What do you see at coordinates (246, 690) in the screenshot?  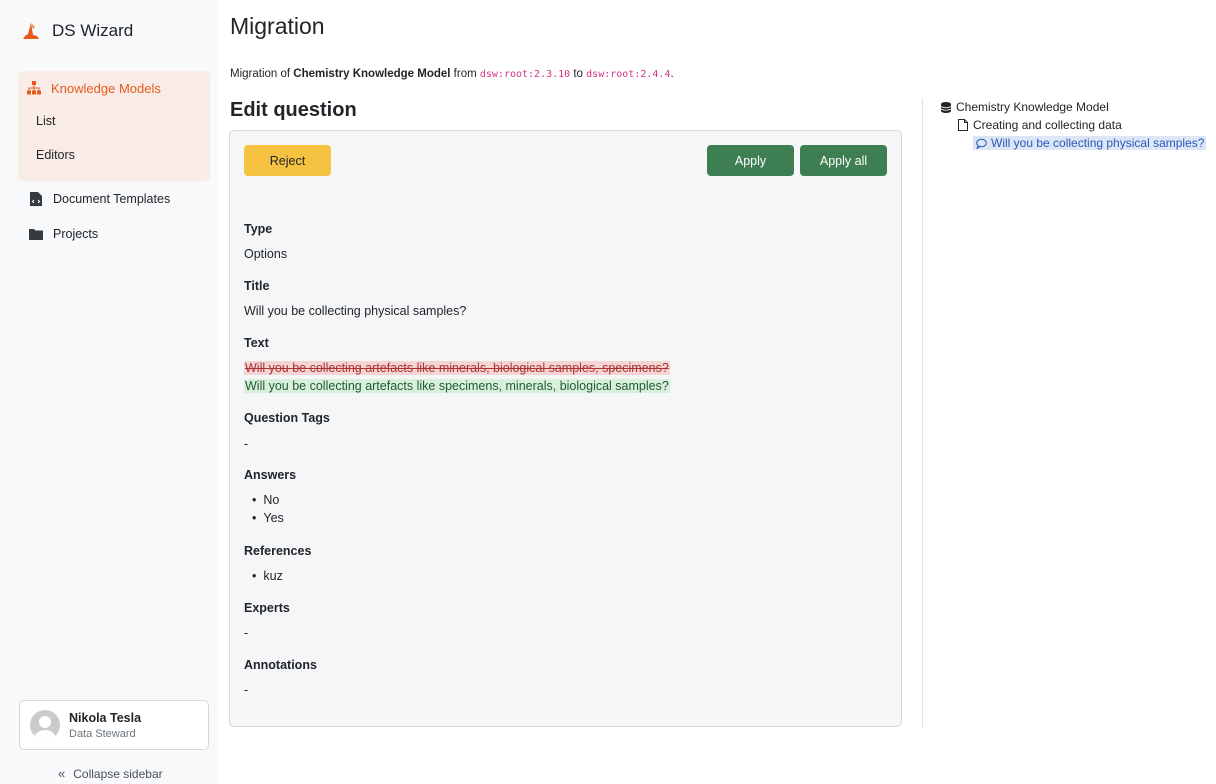 I see `annotations-value: -` at bounding box center [246, 690].